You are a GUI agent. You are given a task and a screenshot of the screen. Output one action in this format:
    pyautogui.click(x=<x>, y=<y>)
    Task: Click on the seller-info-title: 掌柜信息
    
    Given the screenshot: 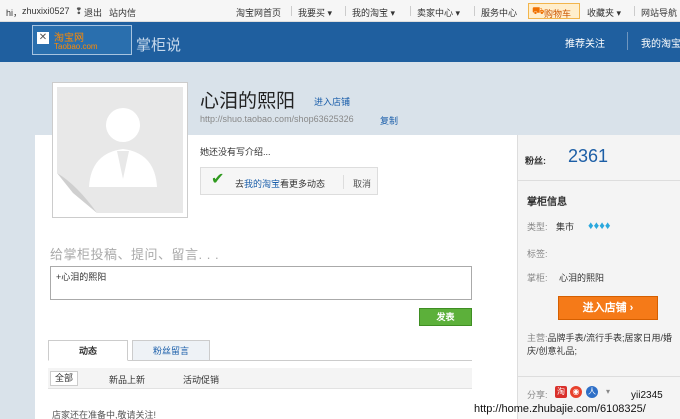 What is the action you would take?
    pyautogui.click(x=547, y=202)
    